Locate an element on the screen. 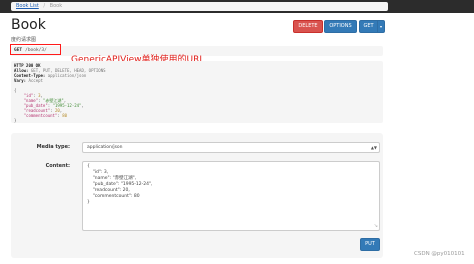 The width and height of the screenshot is (474, 264). media-type-label: Media type: is located at coordinates (53, 147).